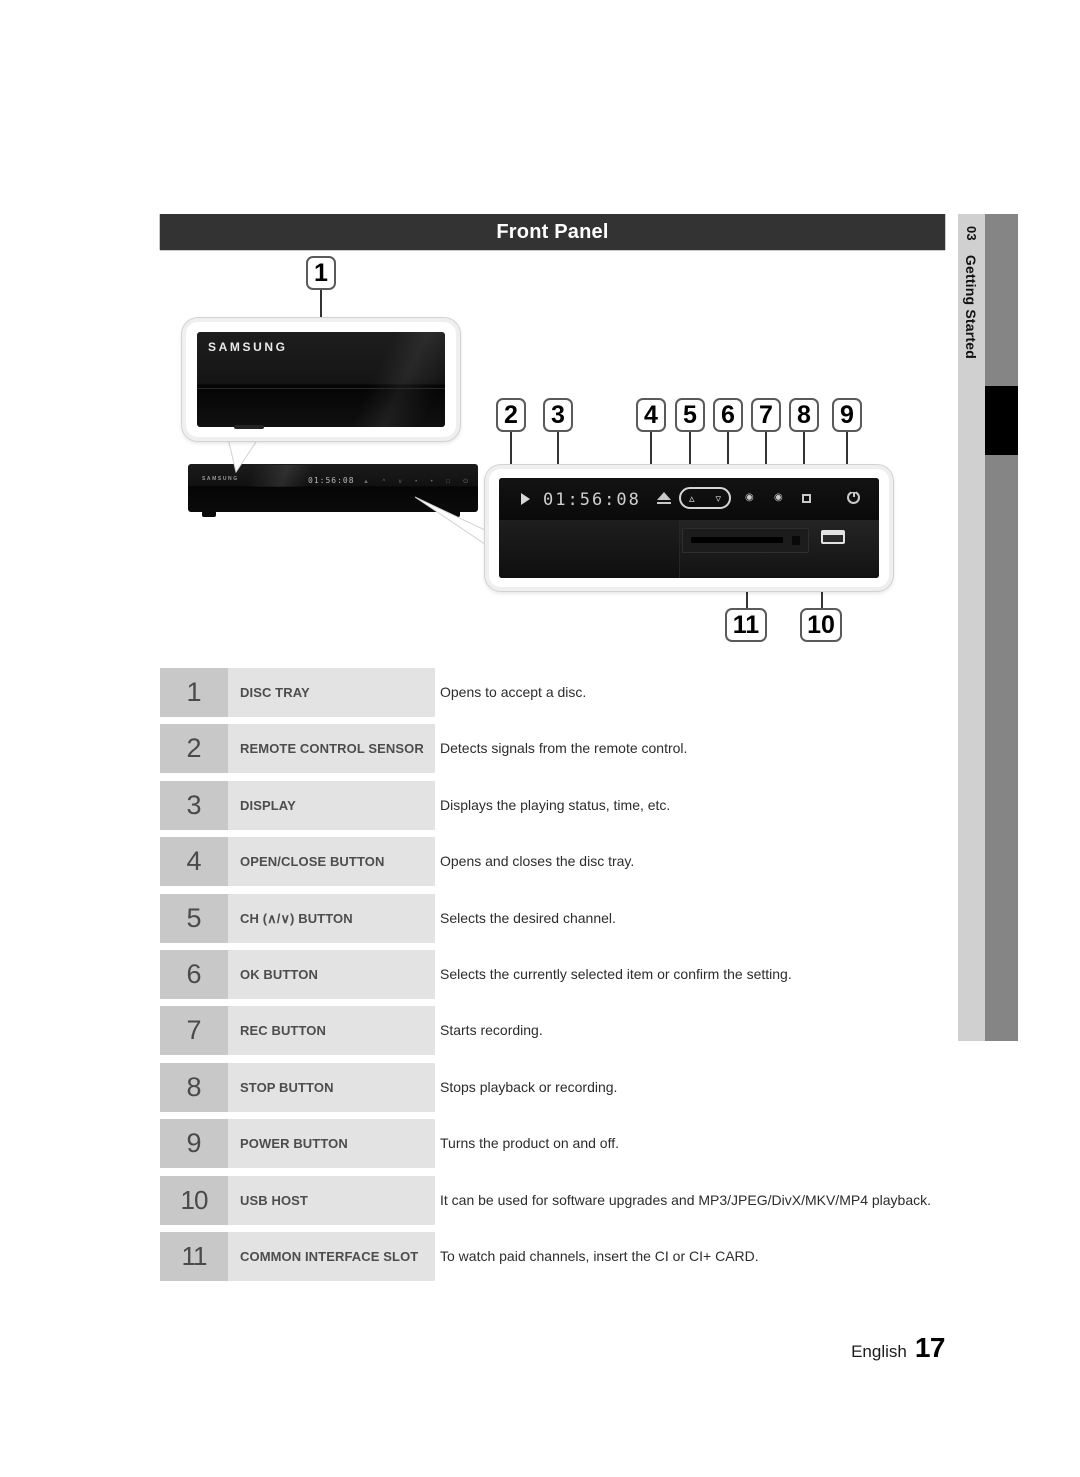  I want to click on usb-host-port, so click(833, 537).